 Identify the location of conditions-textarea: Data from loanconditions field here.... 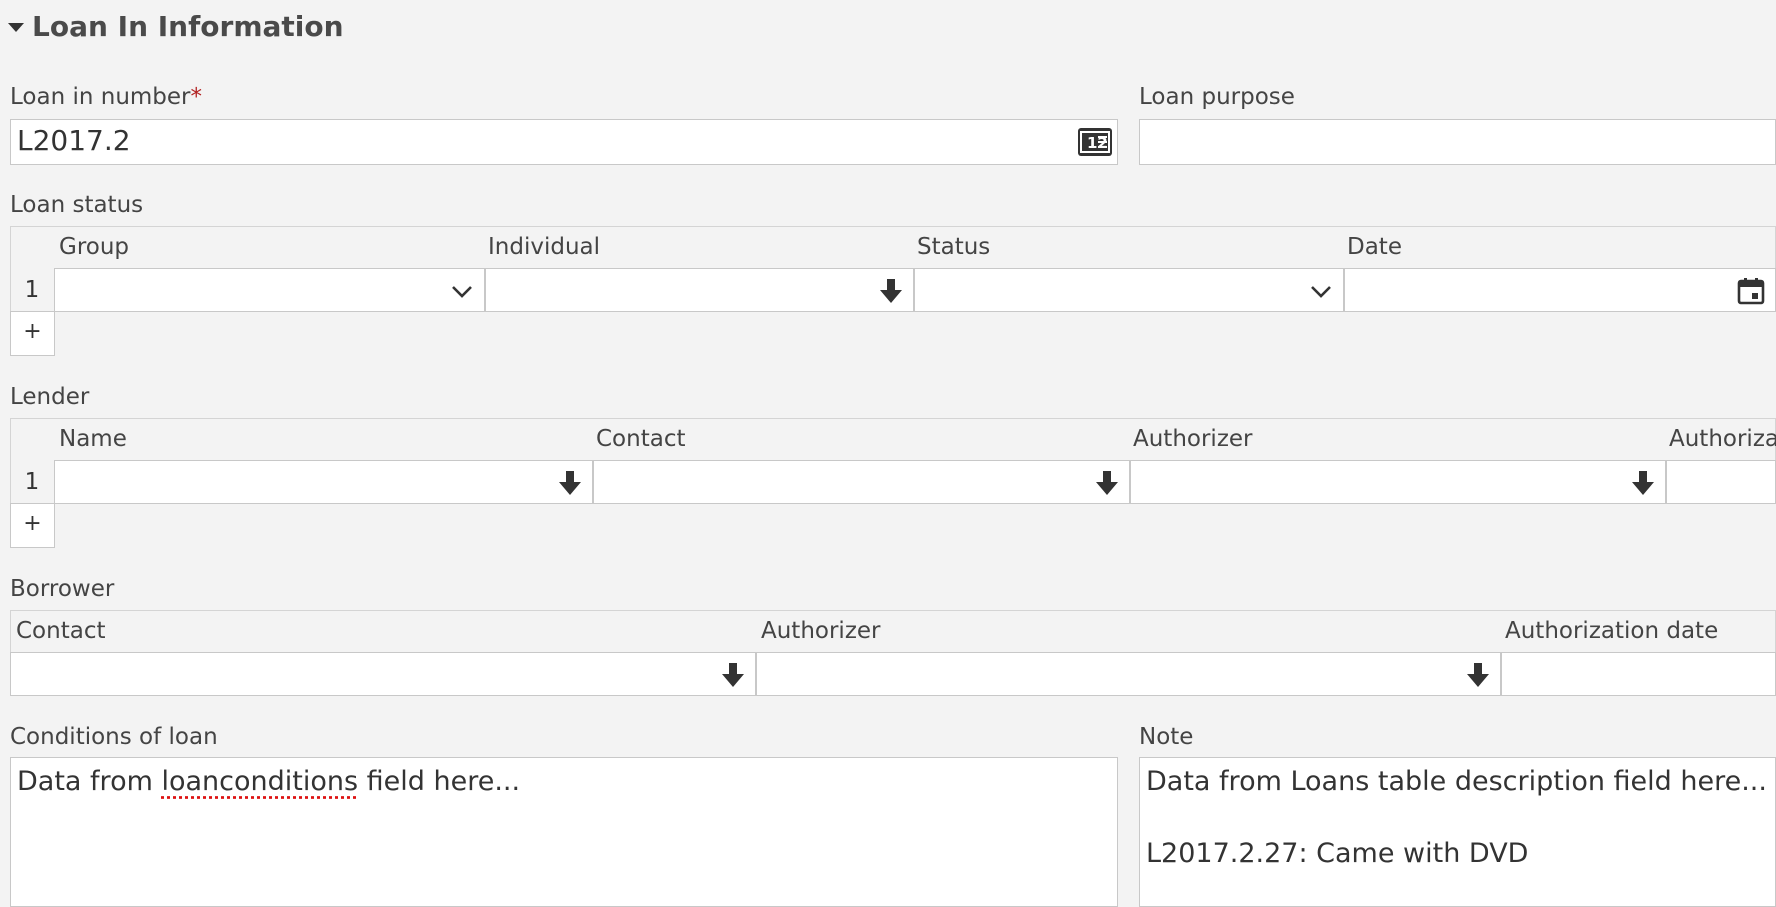
(564, 832).